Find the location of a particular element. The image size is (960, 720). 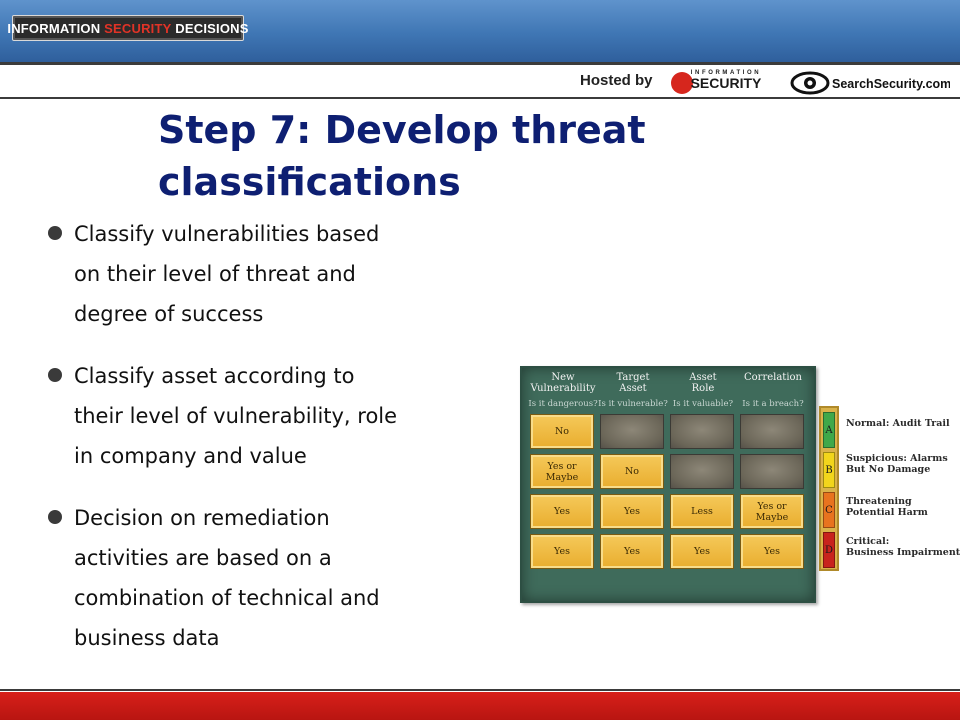

column-question: Is it vulnerable? is located at coordinates (633, 404).